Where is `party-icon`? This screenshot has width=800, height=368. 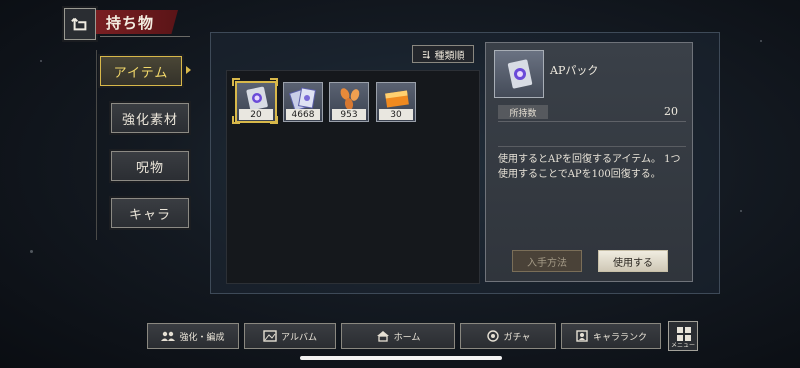 party-icon is located at coordinates (168, 336).